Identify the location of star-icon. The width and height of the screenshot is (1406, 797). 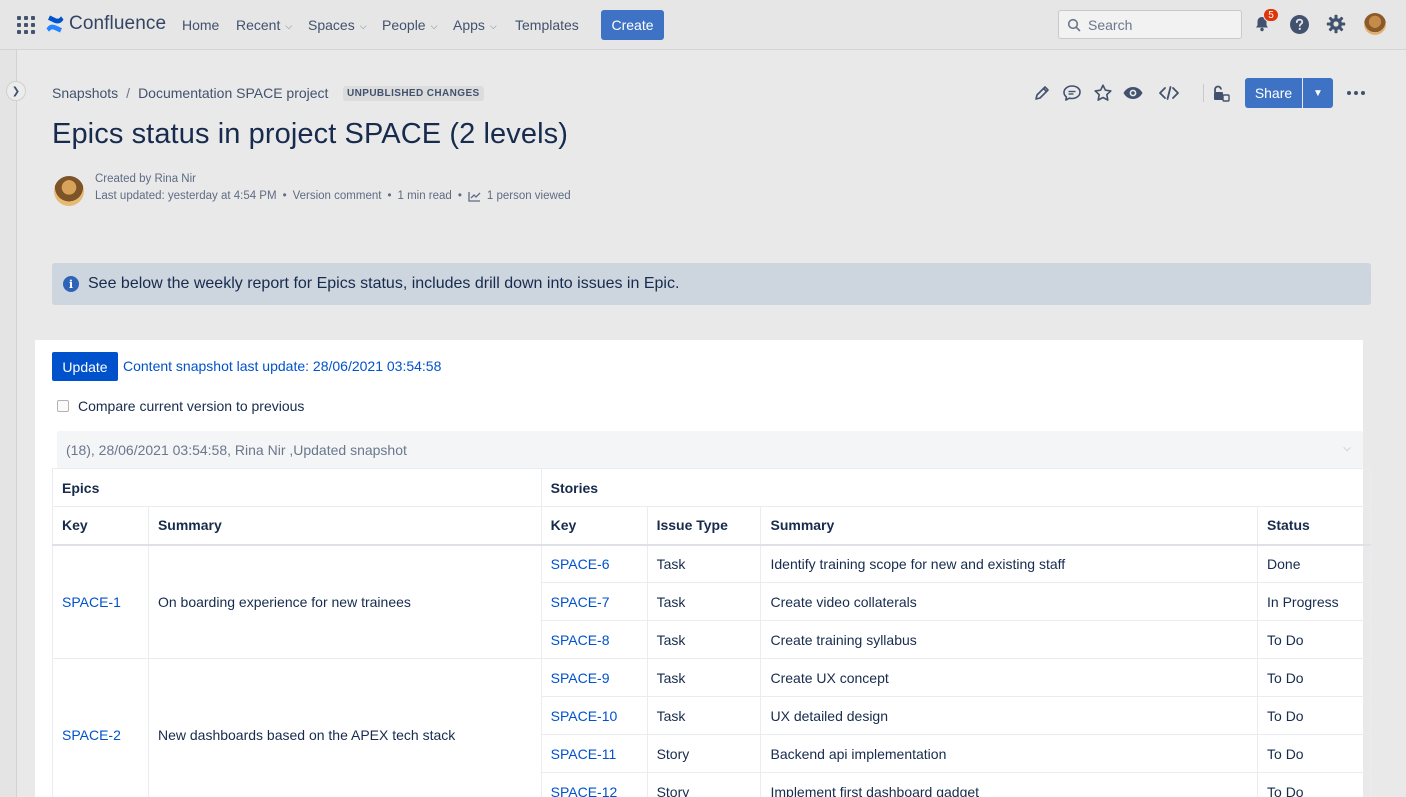
(1103, 92).